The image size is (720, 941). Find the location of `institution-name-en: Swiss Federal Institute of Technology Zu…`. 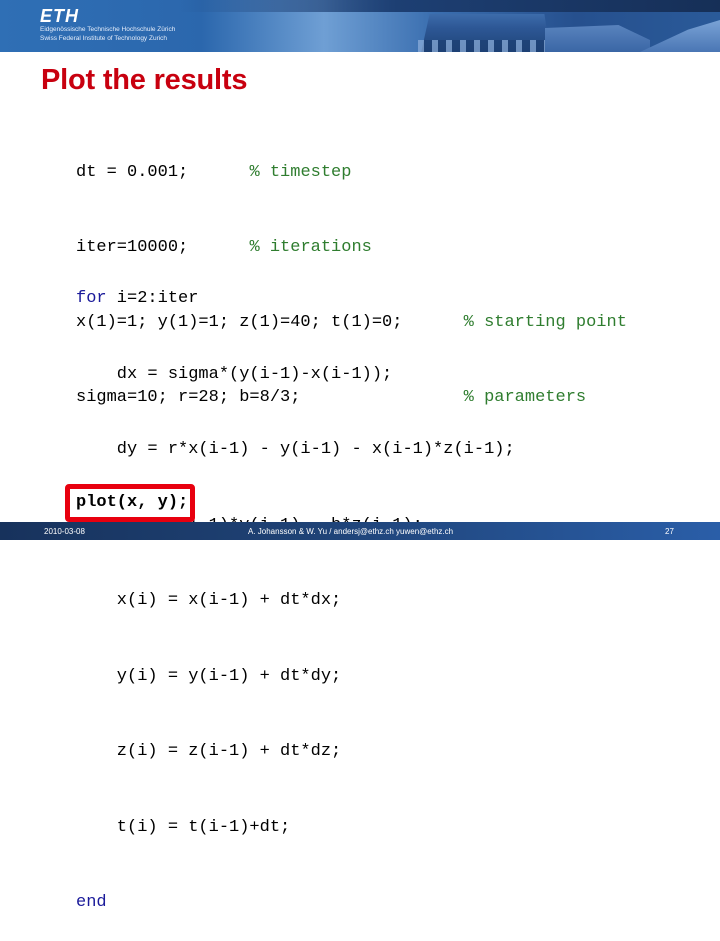

institution-name-en: Swiss Federal Institute of Technology Zu… is located at coordinates (104, 38).